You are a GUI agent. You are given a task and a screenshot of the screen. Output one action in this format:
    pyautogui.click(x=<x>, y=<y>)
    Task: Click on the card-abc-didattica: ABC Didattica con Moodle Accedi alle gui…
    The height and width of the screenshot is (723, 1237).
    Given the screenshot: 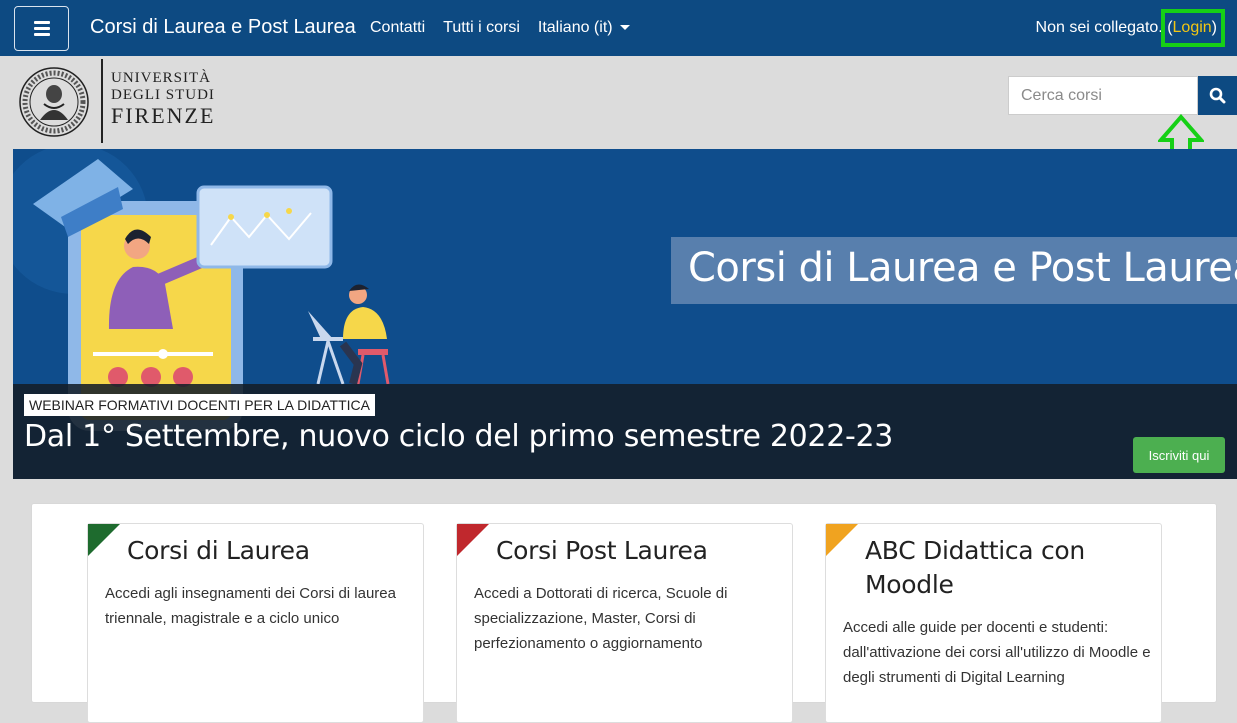 What is the action you would take?
    pyautogui.click(x=993, y=623)
    